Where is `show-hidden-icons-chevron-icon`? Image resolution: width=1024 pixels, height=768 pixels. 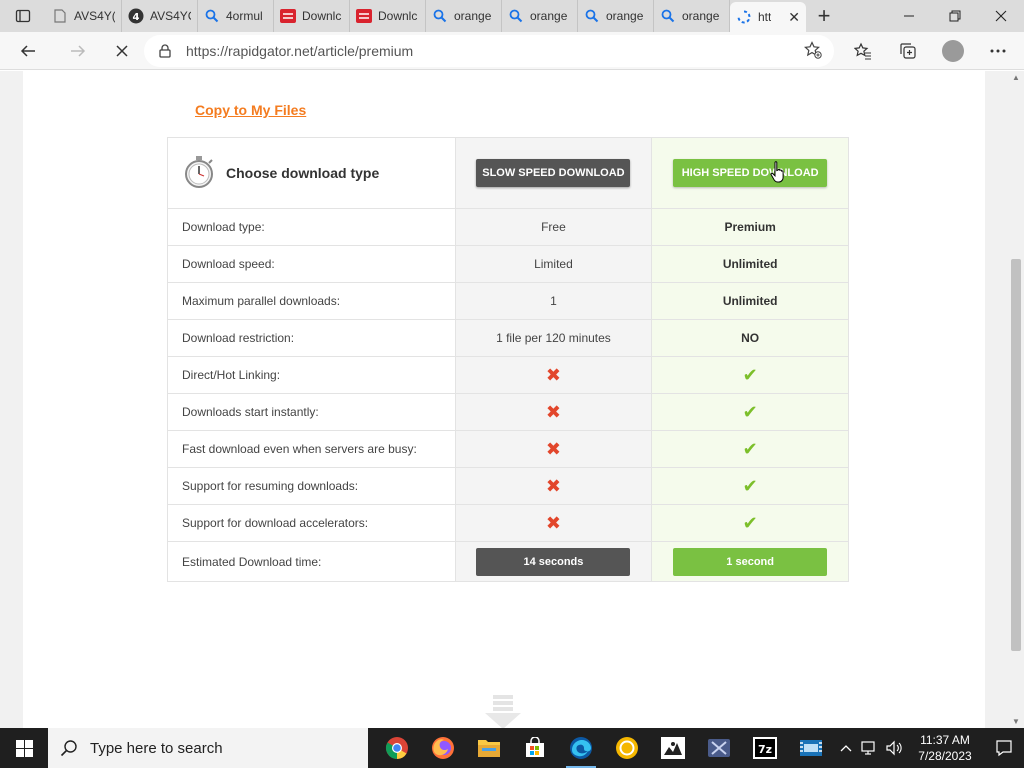 show-hidden-icons-chevron-icon is located at coordinates (846, 748).